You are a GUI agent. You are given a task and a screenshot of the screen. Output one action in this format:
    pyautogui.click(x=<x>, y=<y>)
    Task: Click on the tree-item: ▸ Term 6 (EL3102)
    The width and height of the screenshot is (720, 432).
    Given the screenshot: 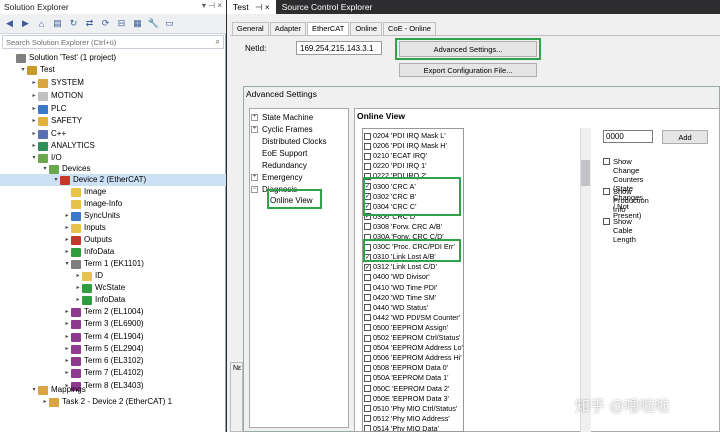 What is the action you would take?
    pyautogui.click(x=103, y=361)
    